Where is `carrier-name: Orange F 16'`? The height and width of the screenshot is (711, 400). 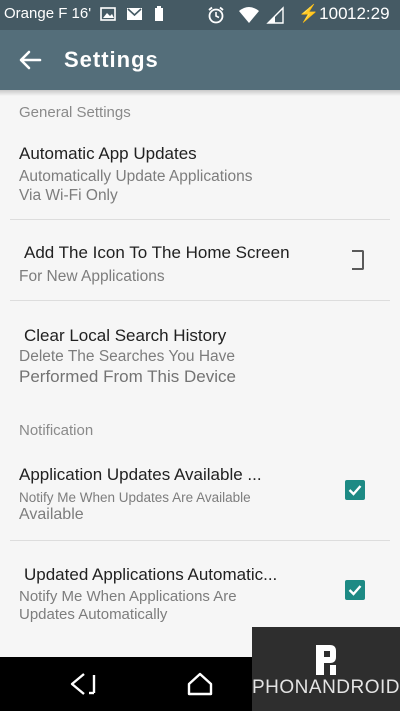
carrier-name: Orange F 16' is located at coordinates (48, 13).